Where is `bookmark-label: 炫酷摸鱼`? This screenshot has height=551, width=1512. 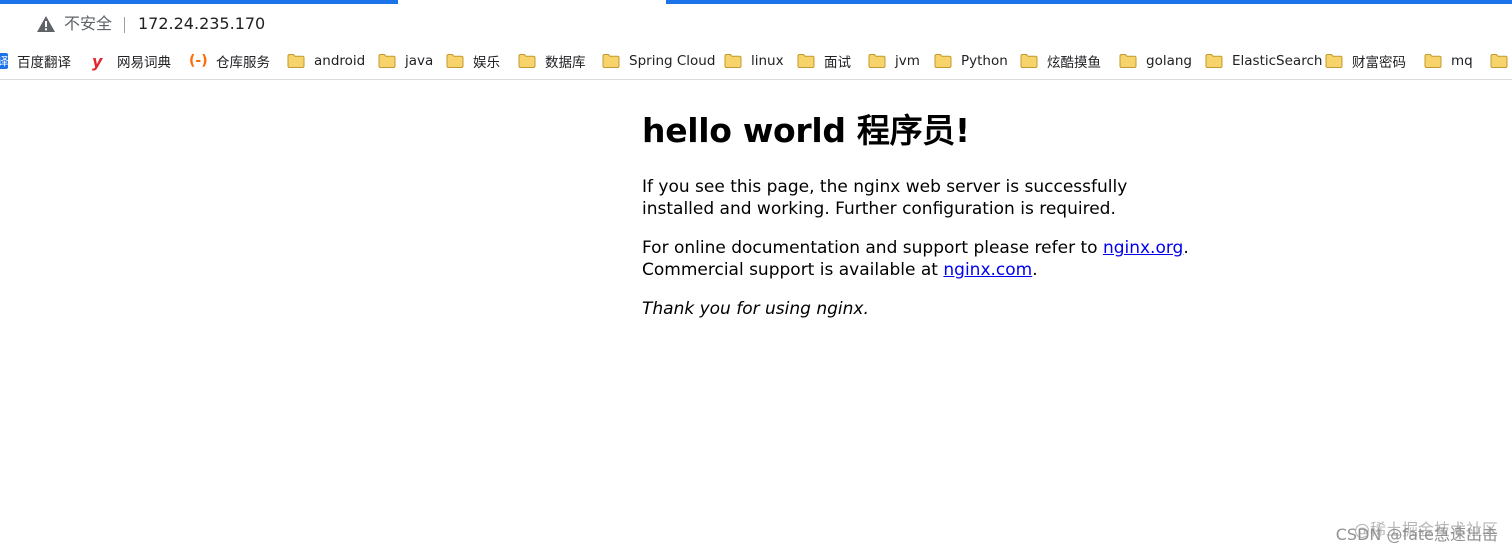
bookmark-label: 炫酷摸鱼 is located at coordinates (1074, 63).